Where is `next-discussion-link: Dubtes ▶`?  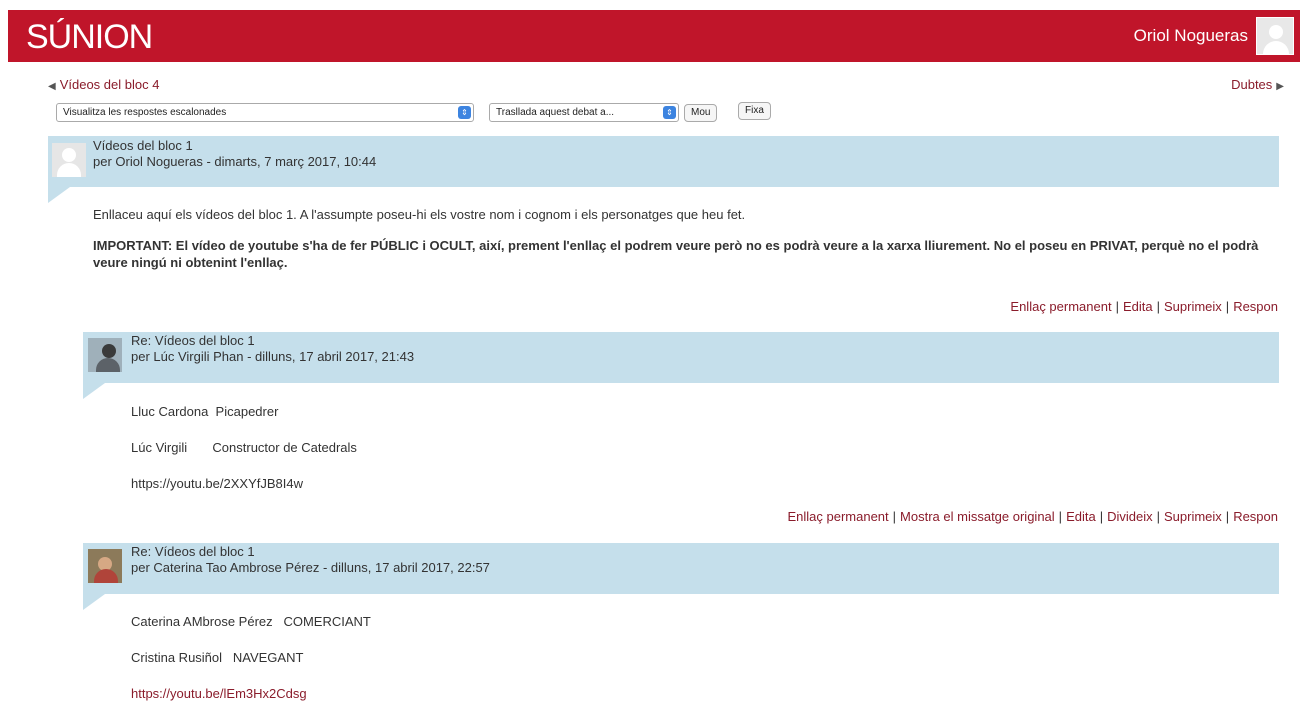
next-discussion-link: Dubtes ▶ is located at coordinates (1257, 84).